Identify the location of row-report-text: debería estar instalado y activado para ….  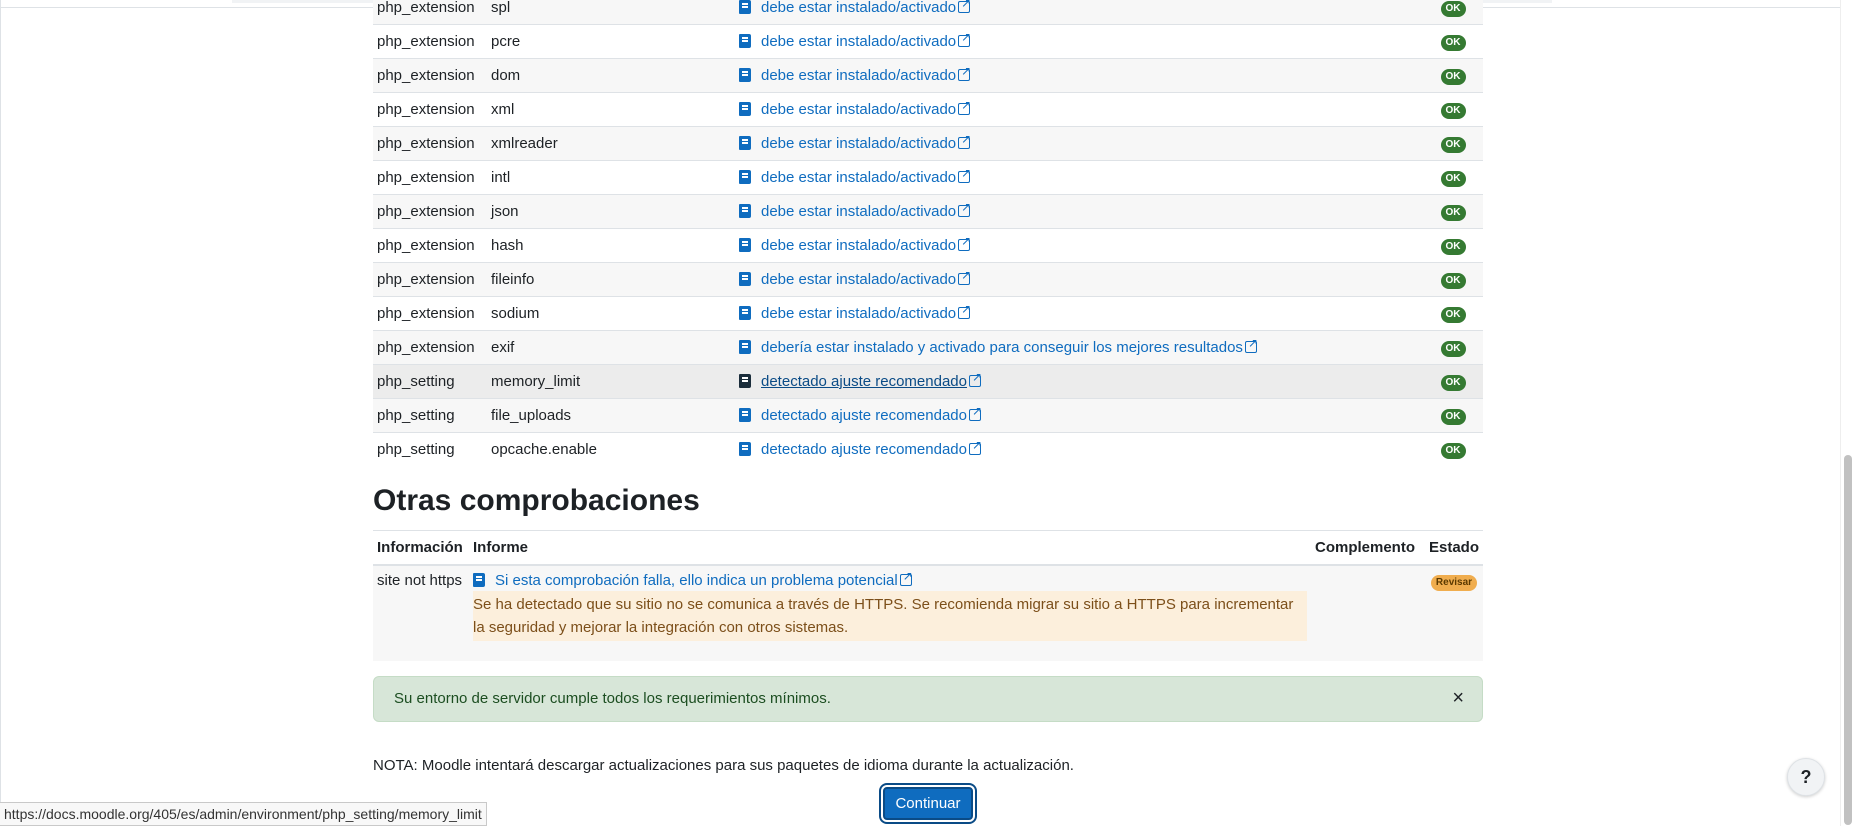
(1002, 347).